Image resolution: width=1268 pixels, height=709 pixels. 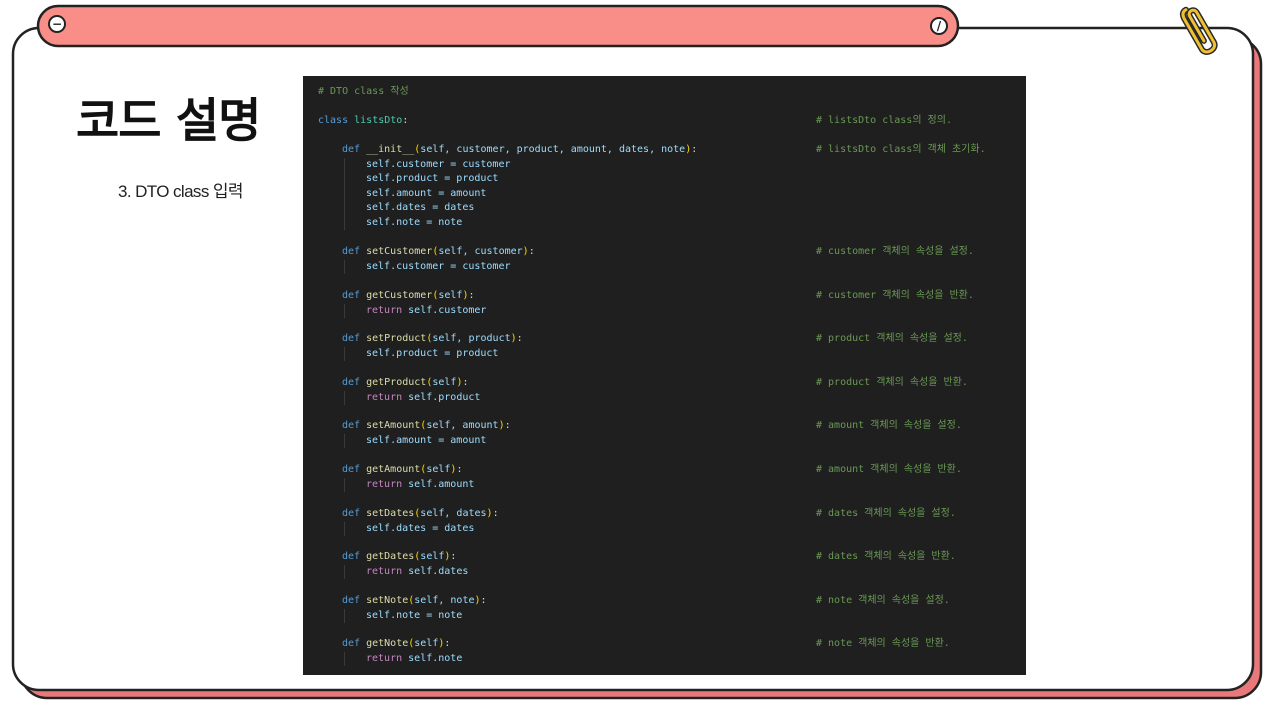 What do you see at coordinates (414, 222) in the screenshot?
I see `init-body-line: self.note = note` at bounding box center [414, 222].